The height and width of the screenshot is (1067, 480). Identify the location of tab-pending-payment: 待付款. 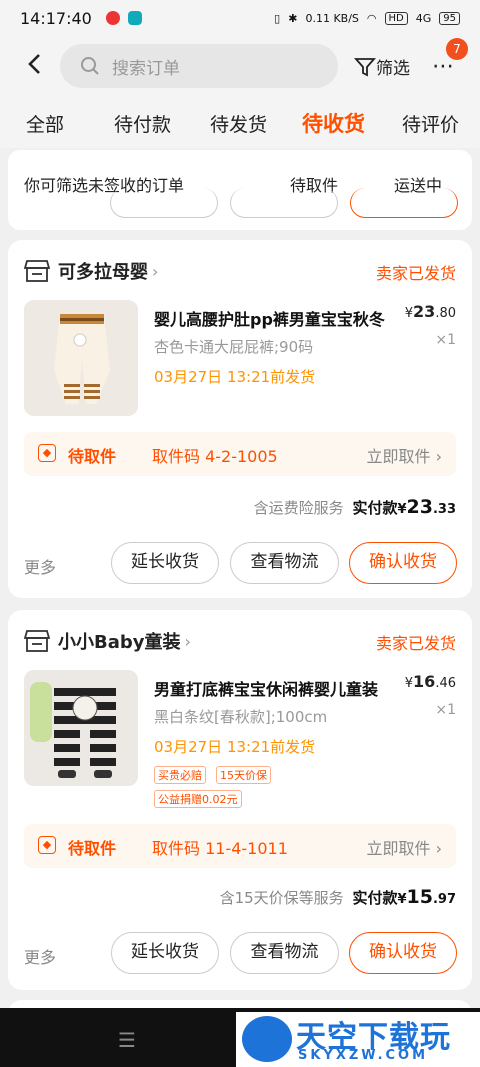
(142, 123).